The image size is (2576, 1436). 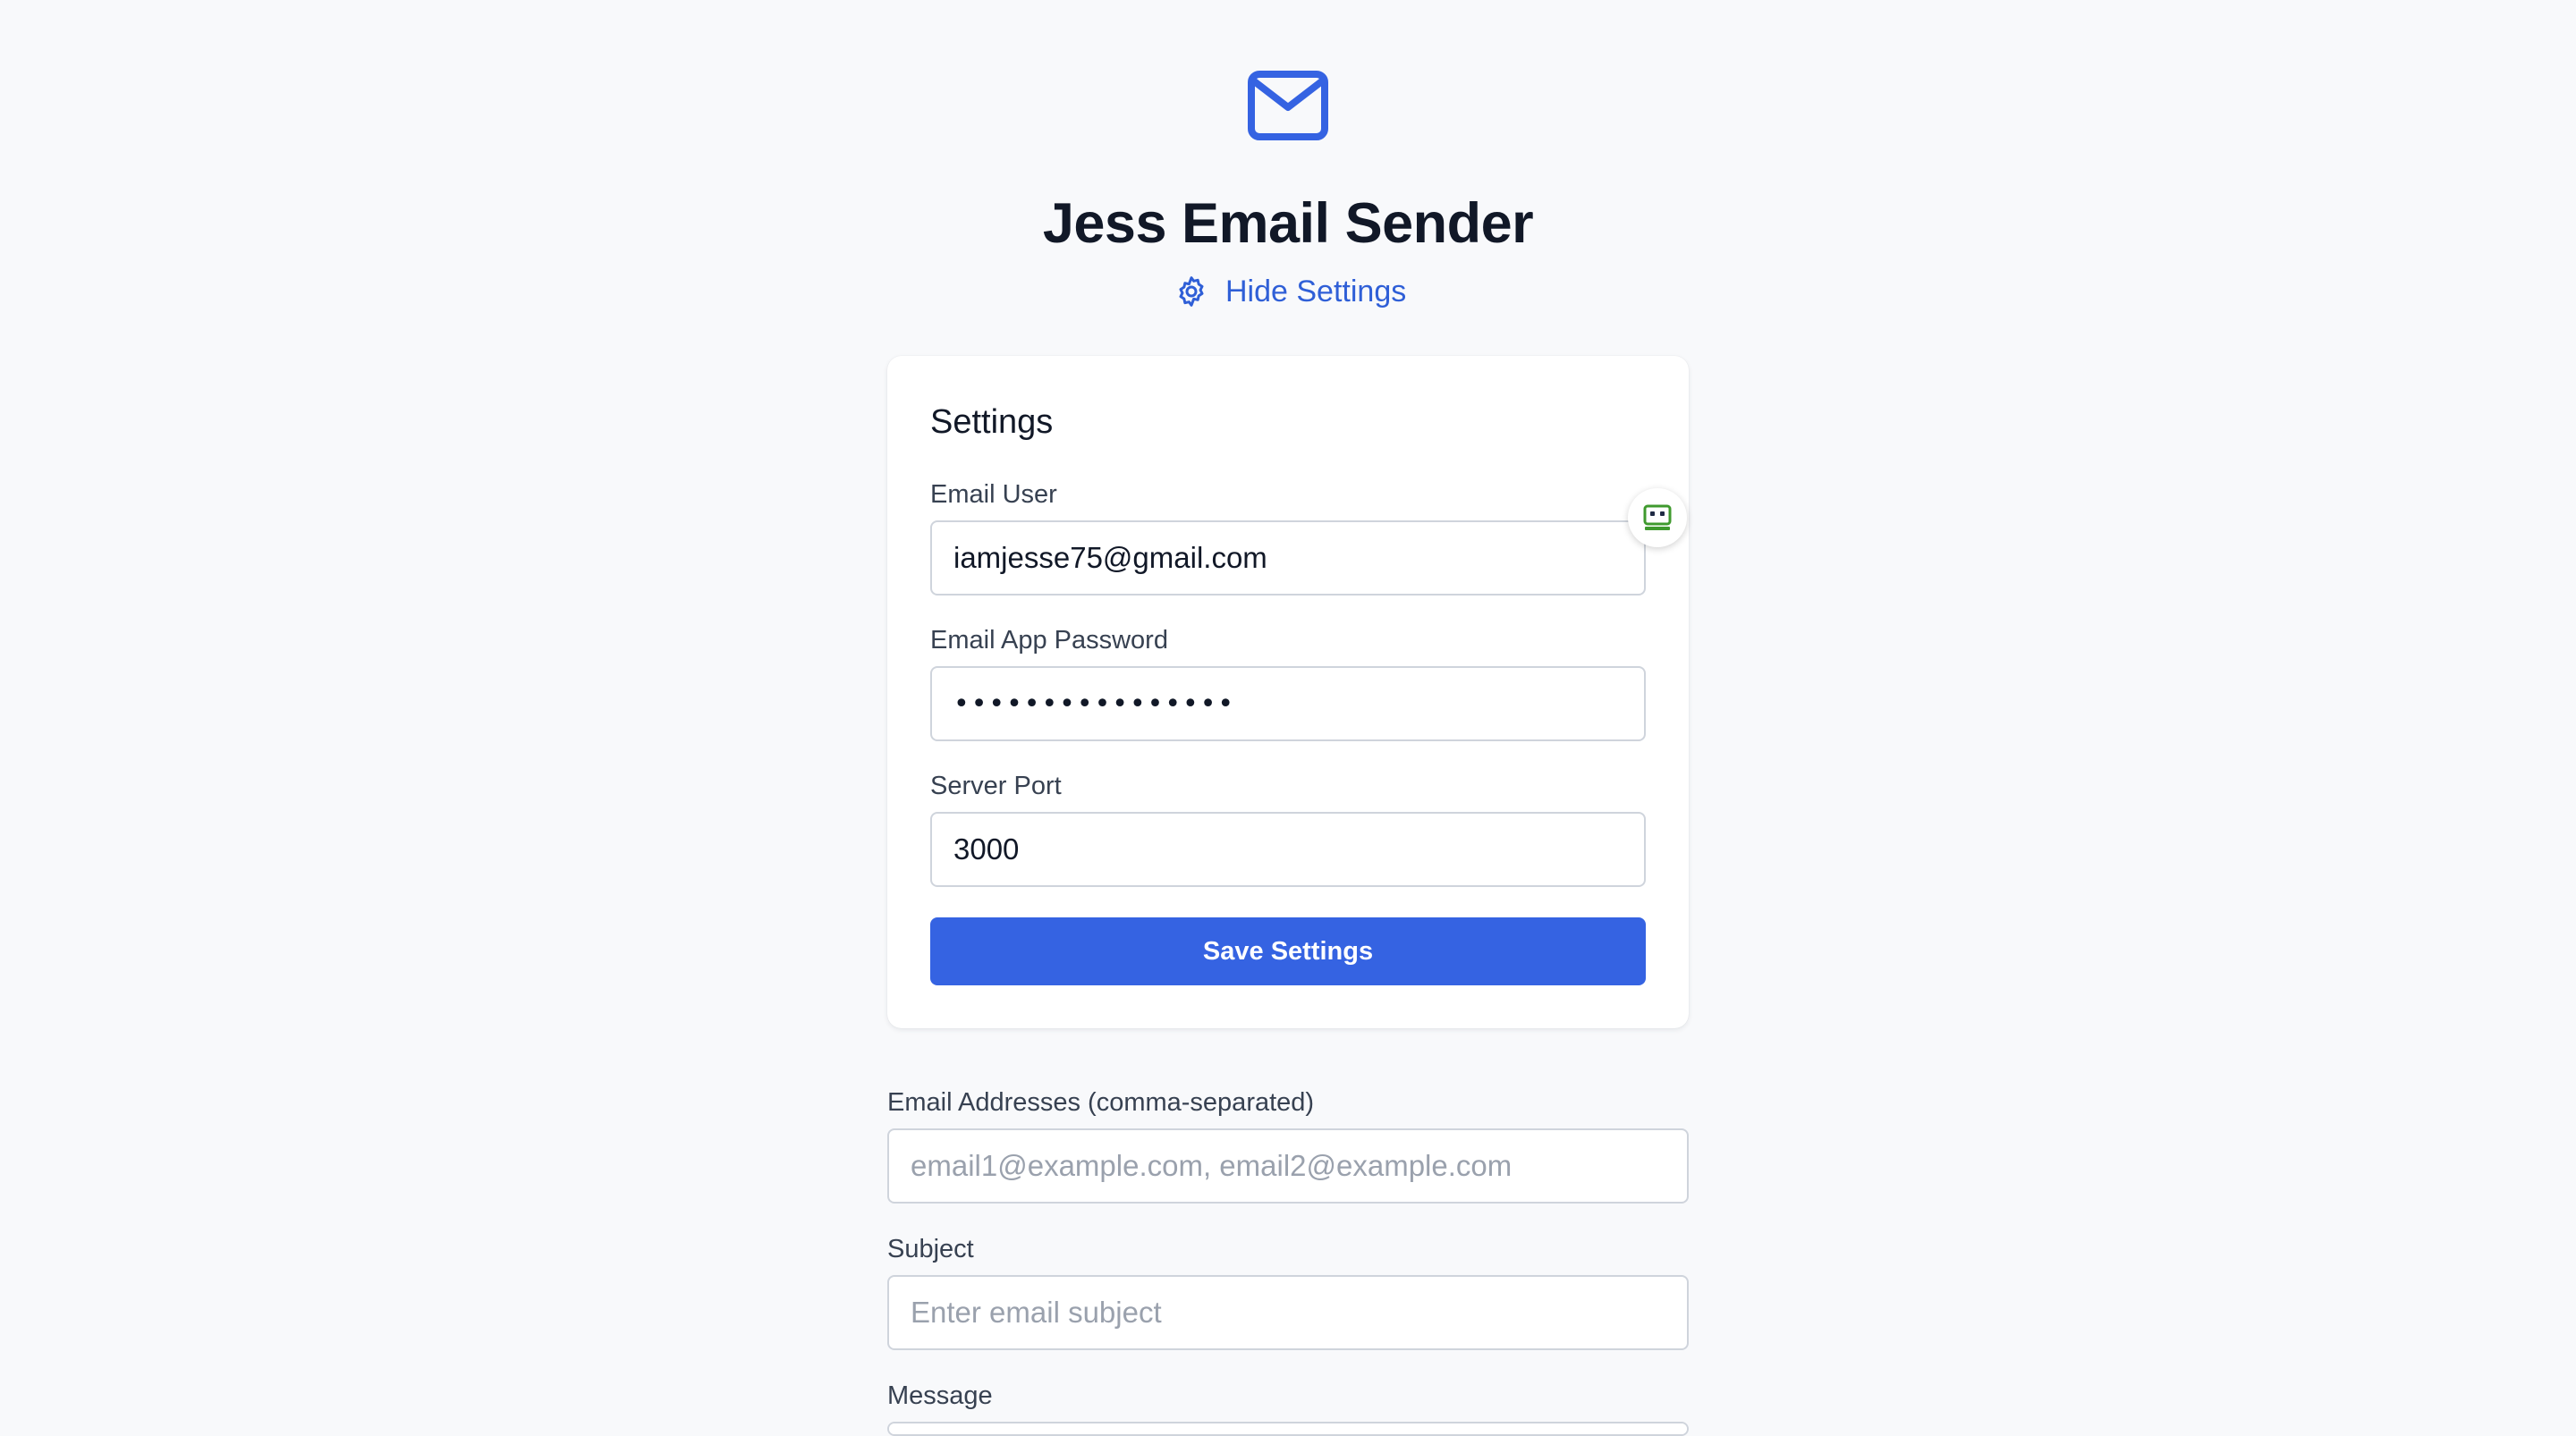 I want to click on subject-input, so click(x=1288, y=1312).